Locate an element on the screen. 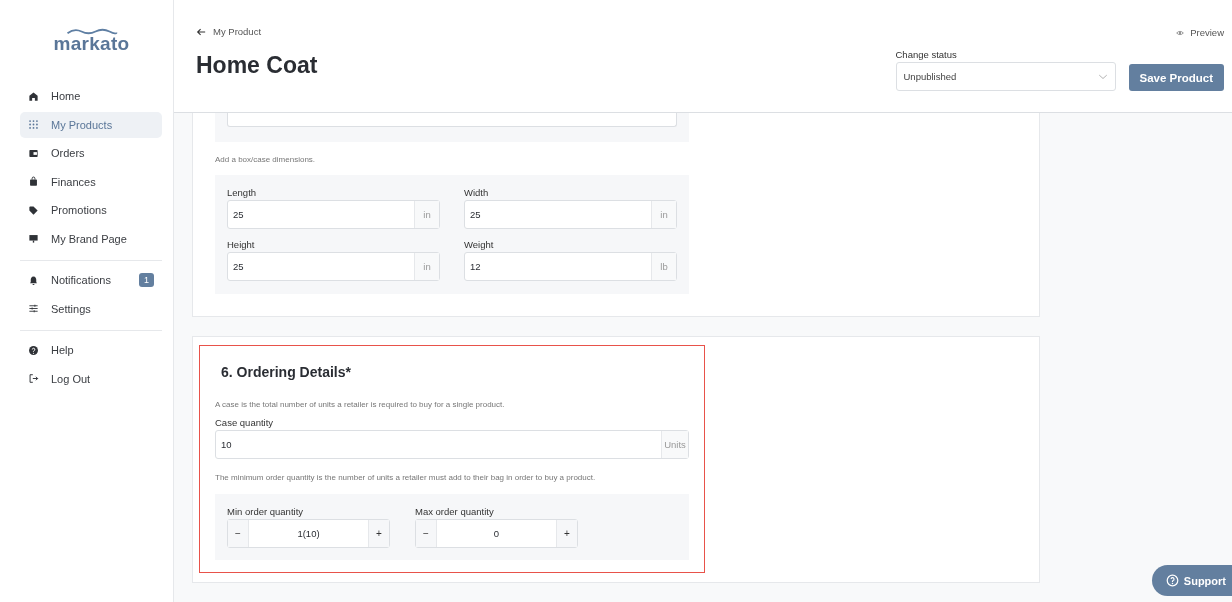 The image size is (1232, 602). sidebar-item: Home is located at coordinates (91, 96).